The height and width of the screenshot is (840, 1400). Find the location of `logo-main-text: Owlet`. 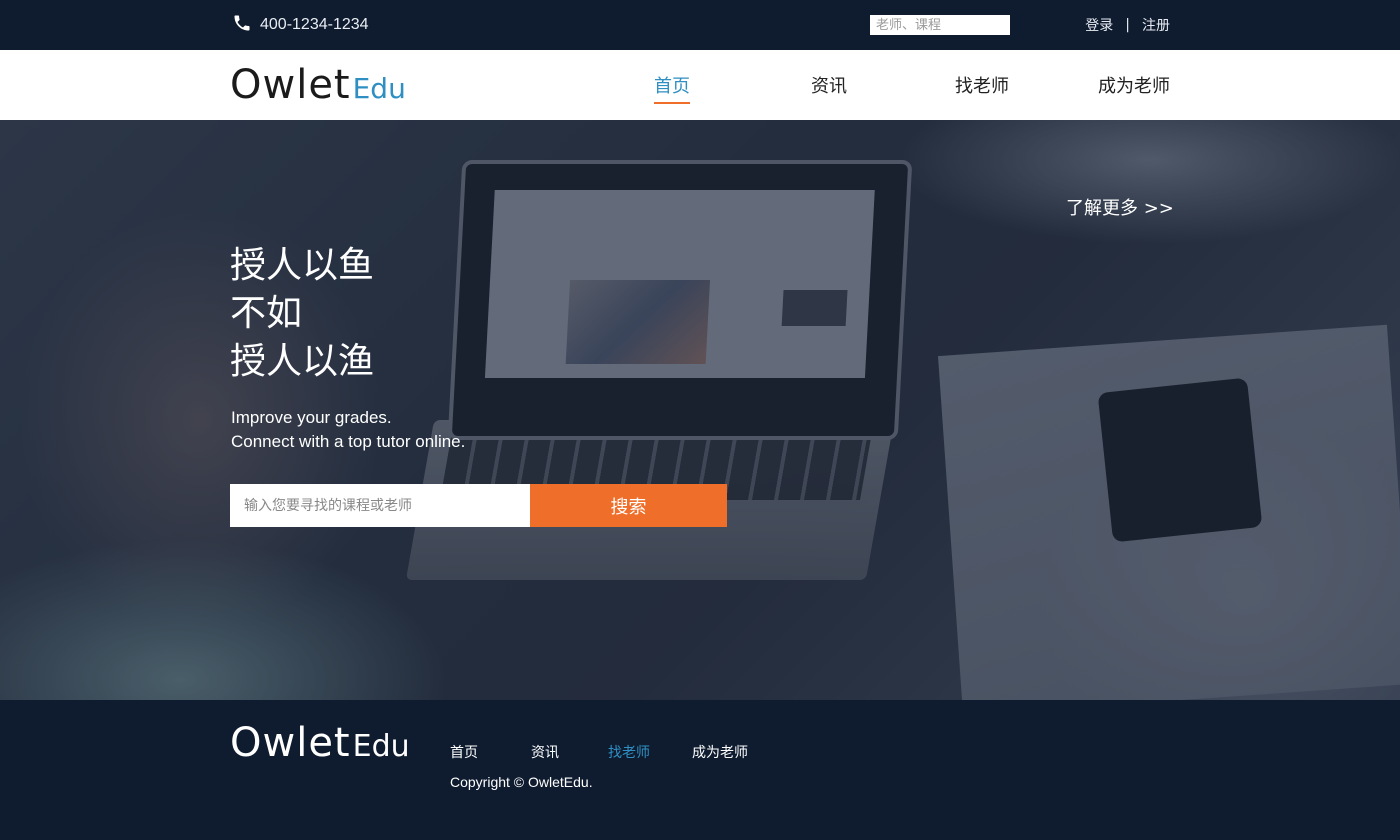

logo-main-text: Owlet is located at coordinates (290, 85).